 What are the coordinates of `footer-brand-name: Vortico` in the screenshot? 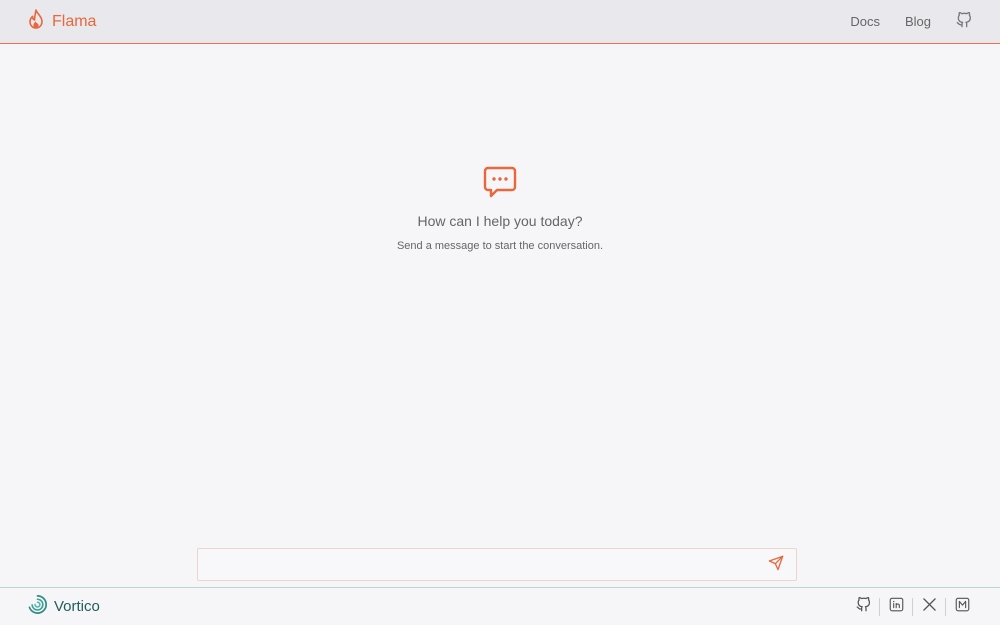 It's located at (77, 606).